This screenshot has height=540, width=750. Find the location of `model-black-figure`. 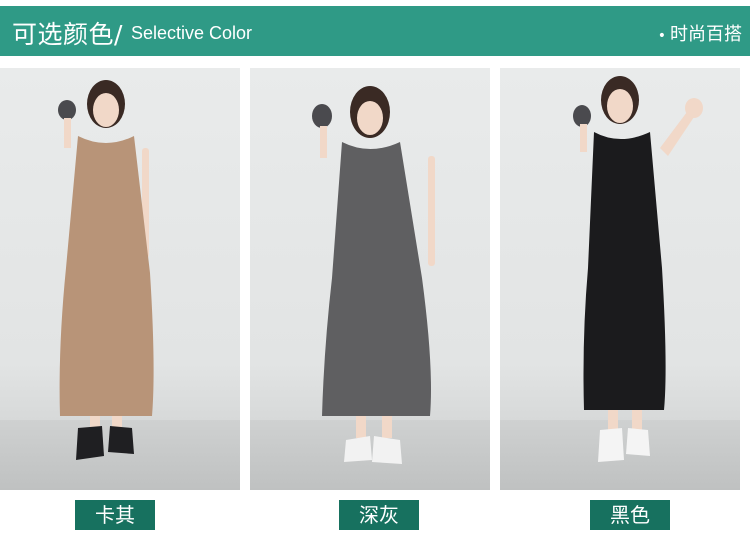

model-black-figure is located at coordinates (638, 269).